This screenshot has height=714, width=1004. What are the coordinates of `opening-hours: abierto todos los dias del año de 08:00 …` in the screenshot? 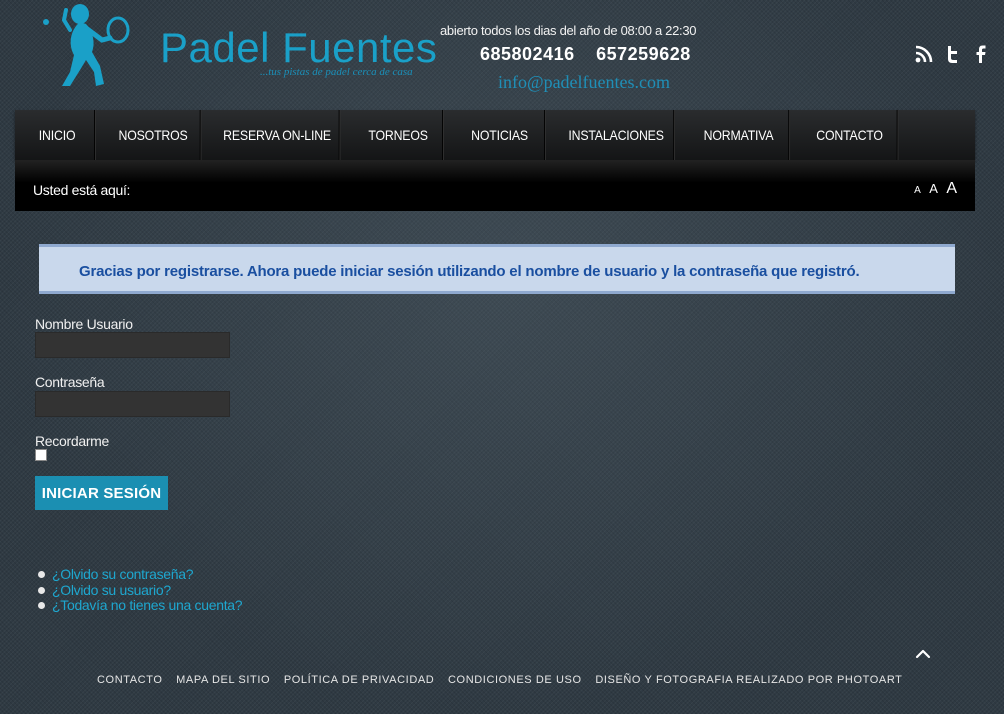 It's located at (568, 30).